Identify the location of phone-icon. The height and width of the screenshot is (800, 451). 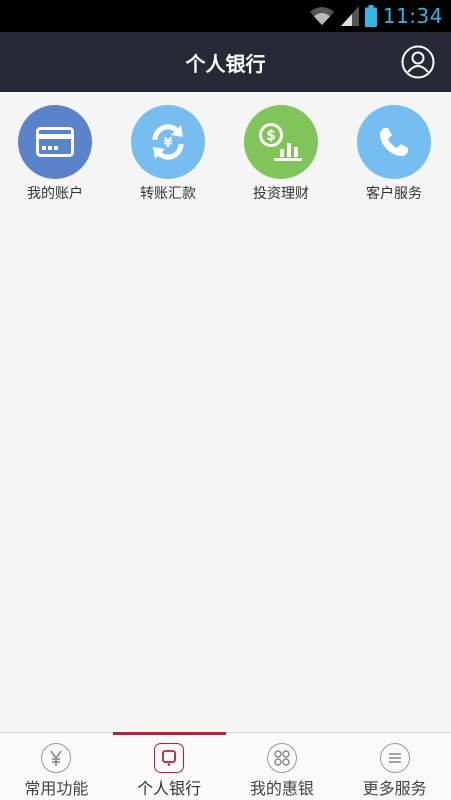
(394, 142).